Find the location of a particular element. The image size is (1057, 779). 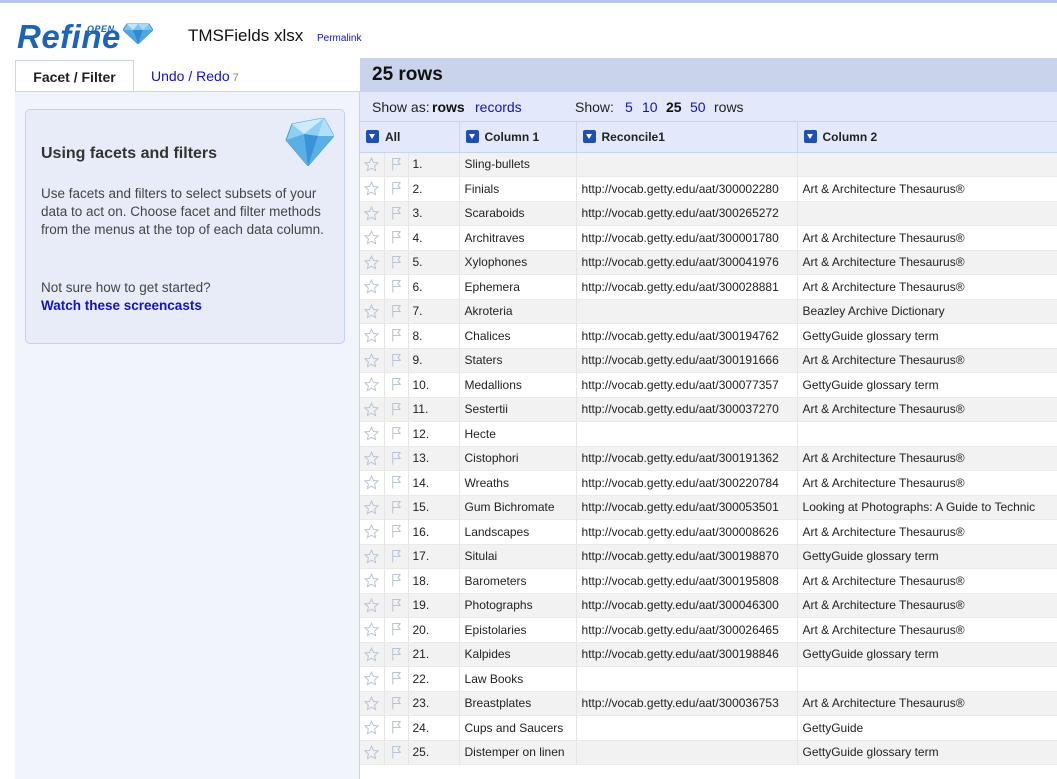

cell-reconcile1: http://vocab.getty.edu/aat/300026465 is located at coordinates (687, 630).